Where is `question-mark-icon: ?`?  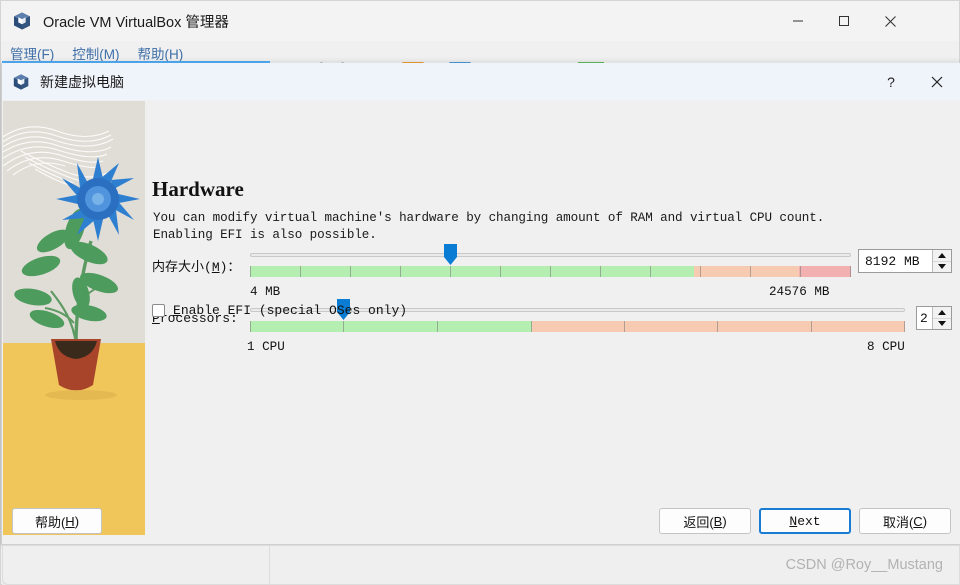 question-mark-icon: ? is located at coordinates (891, 81).